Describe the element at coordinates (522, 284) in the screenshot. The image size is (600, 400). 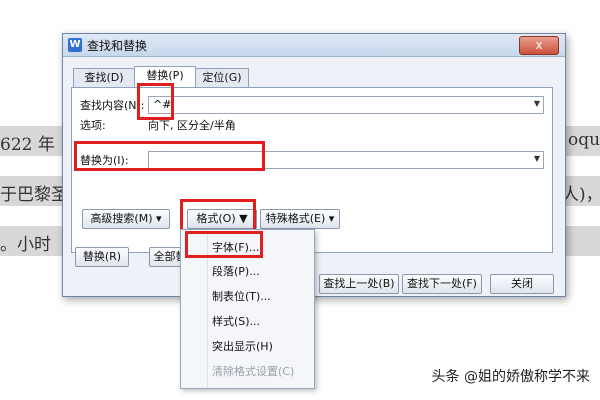
I see `close-button: 关闭` at that location.